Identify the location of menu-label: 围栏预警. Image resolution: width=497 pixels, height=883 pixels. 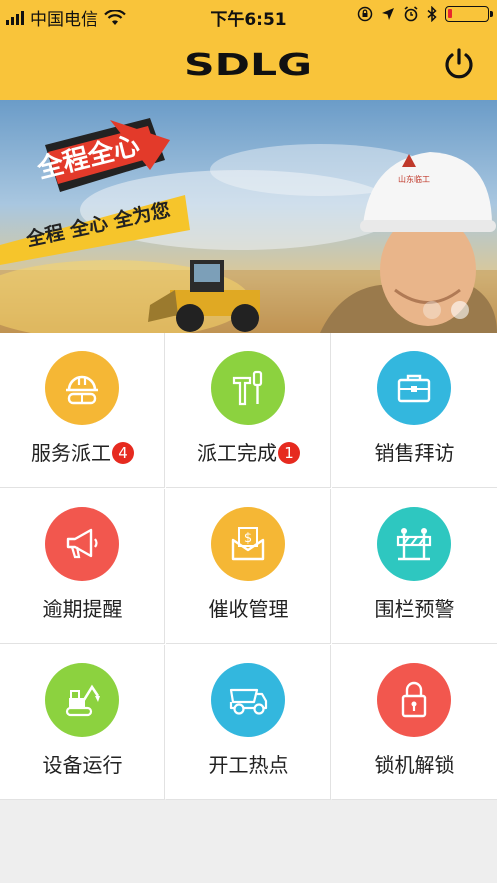
(414, 609).